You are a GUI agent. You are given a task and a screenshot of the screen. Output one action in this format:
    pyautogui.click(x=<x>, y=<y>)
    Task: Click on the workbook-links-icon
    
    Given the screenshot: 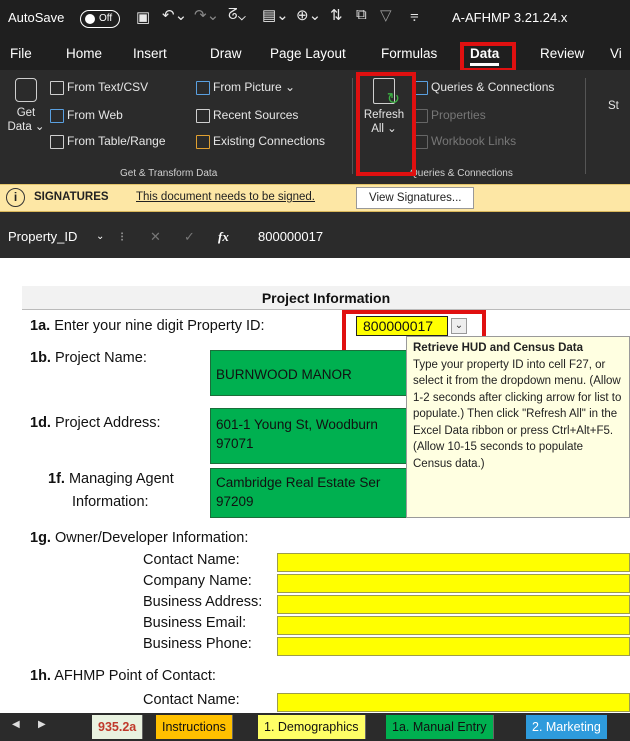 What is the action you would take?
    pyautogui.click(x=421, y=141)
    